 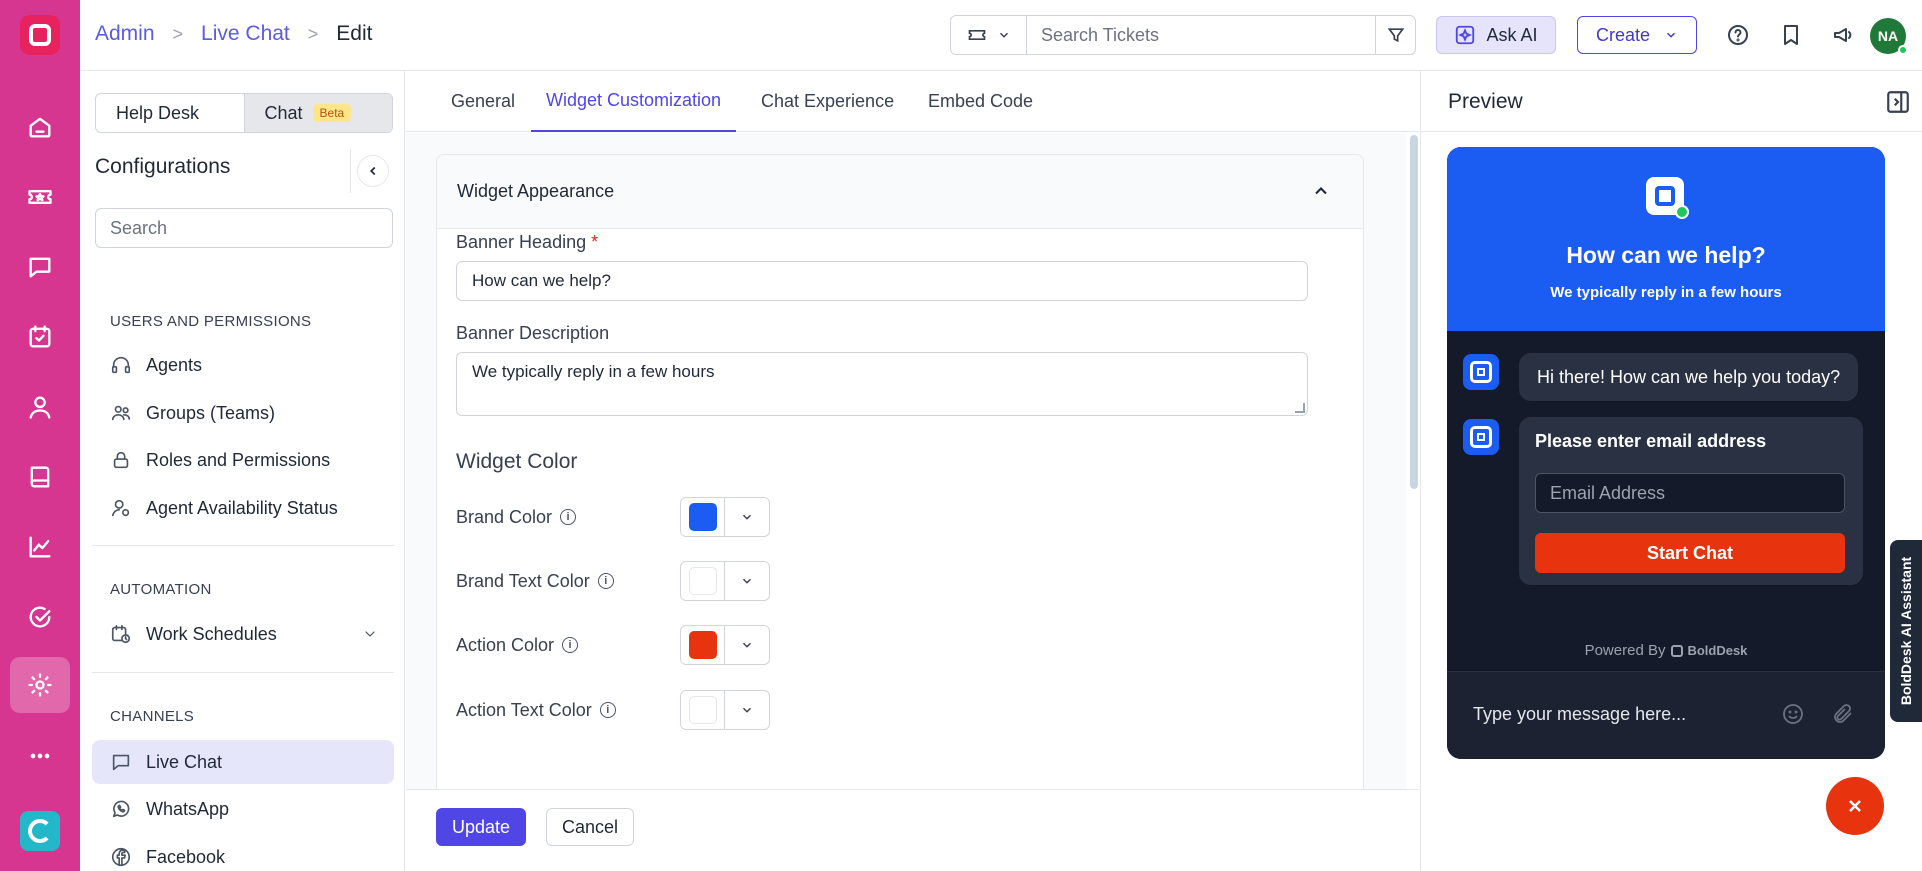 I want to click on sidebar-item-whatsapp: WhatsApp, so click(x=243, y=809).